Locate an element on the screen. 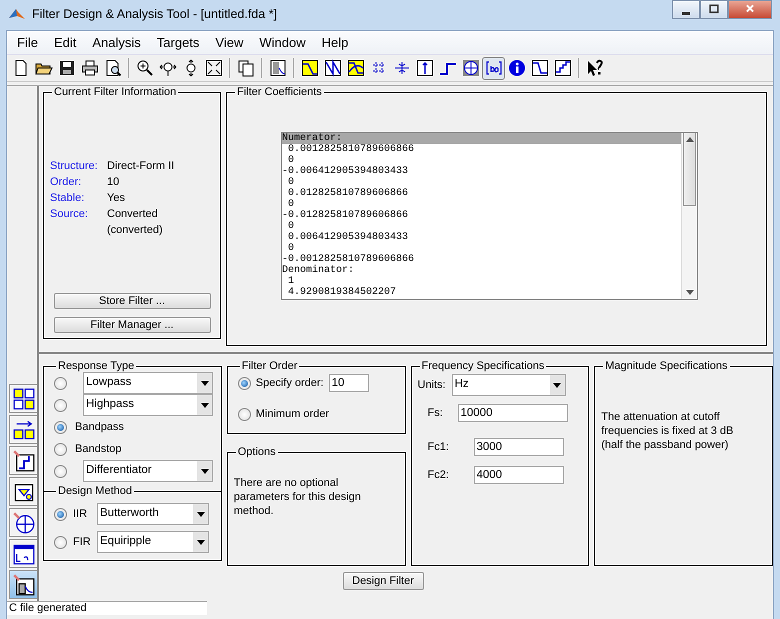 The height and width of the screenshot is (619, 780). info-value: Yes is located at coordinates (116, 198).